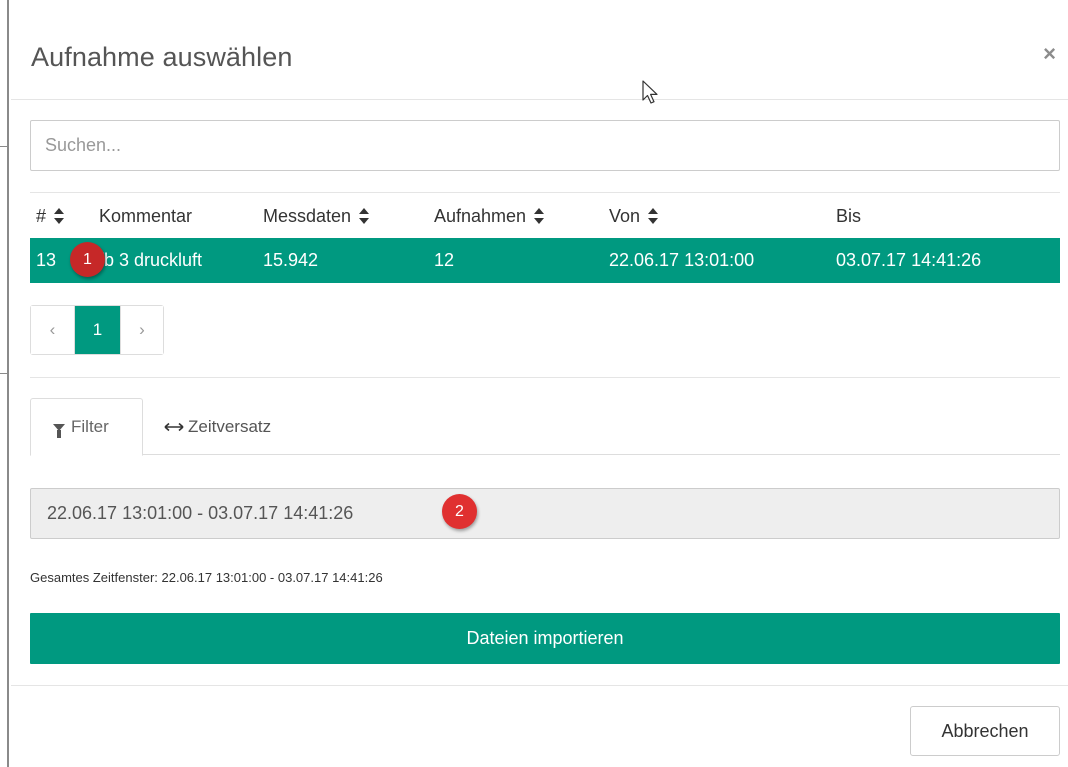 The image size is (1068, 767). I want to click on background-window-edge, so click(4, 383).